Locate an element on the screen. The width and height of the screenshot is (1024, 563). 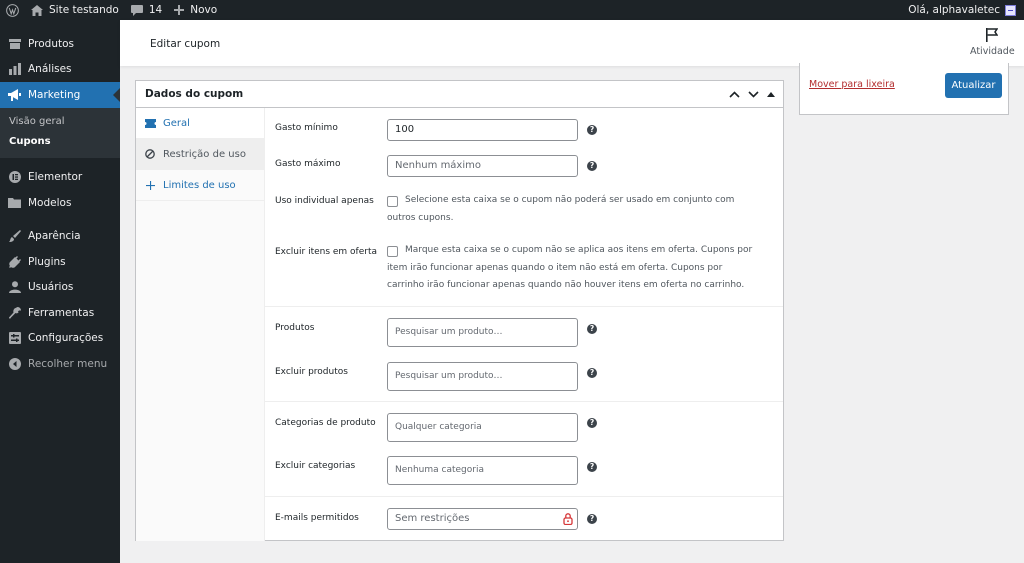
ticket-icon is located at coordinates (150, 123).